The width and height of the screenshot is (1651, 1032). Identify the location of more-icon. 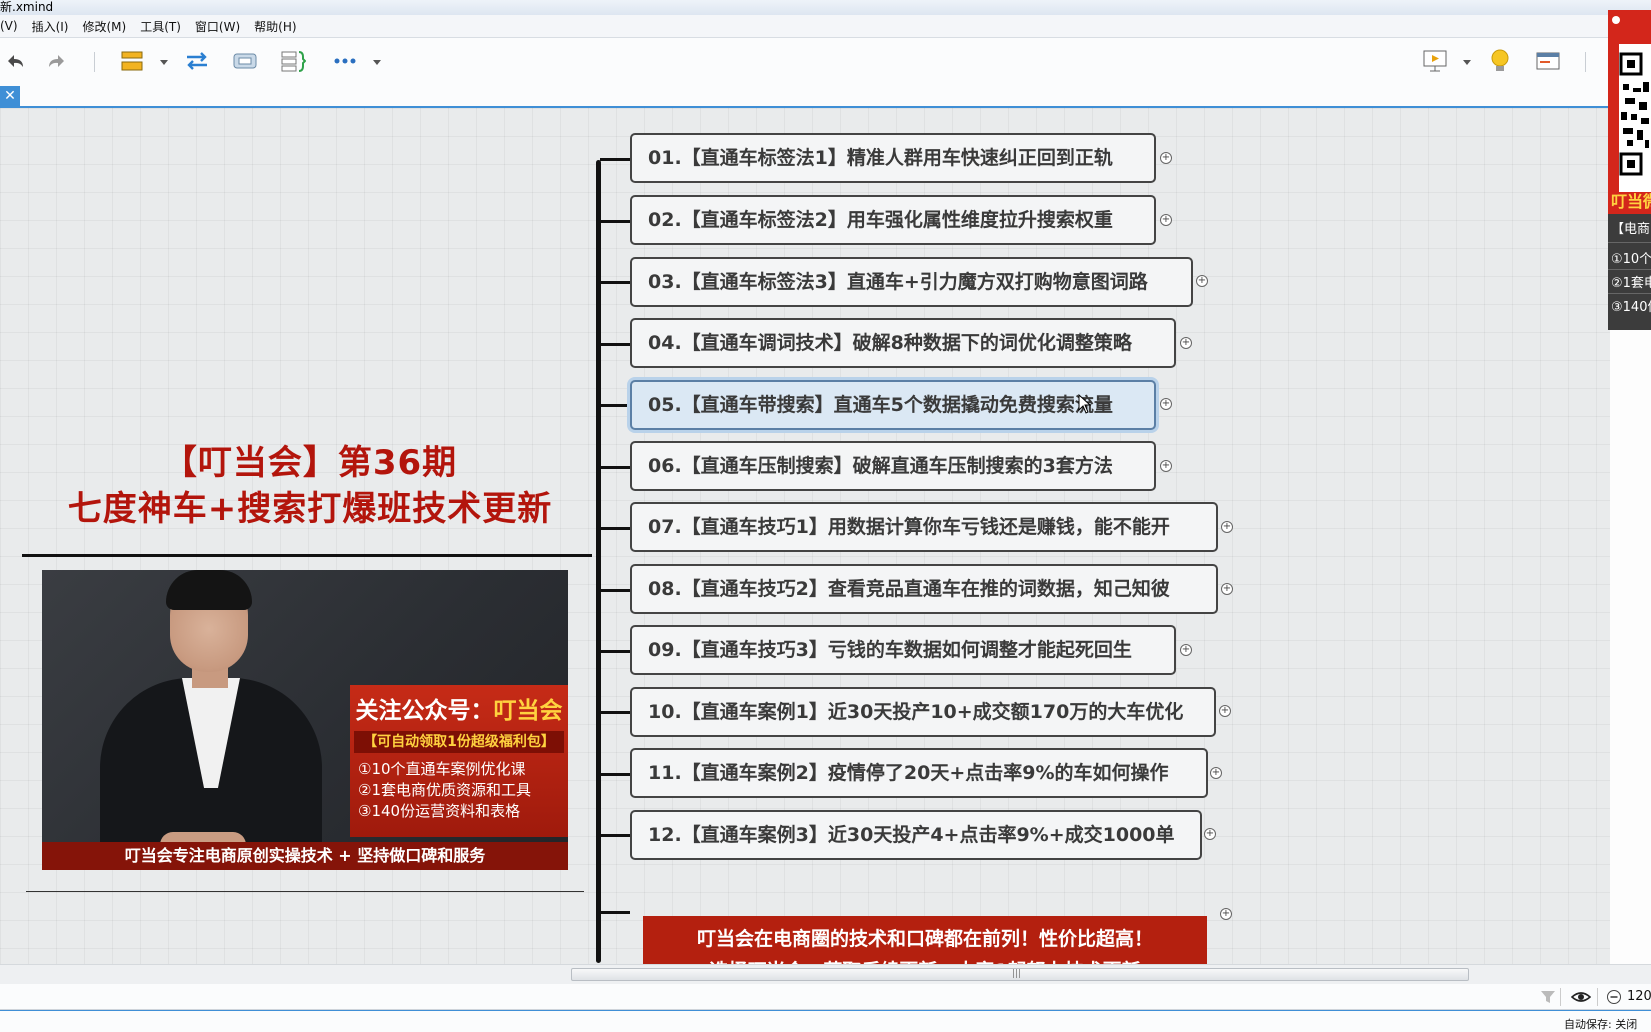
(345, 61).